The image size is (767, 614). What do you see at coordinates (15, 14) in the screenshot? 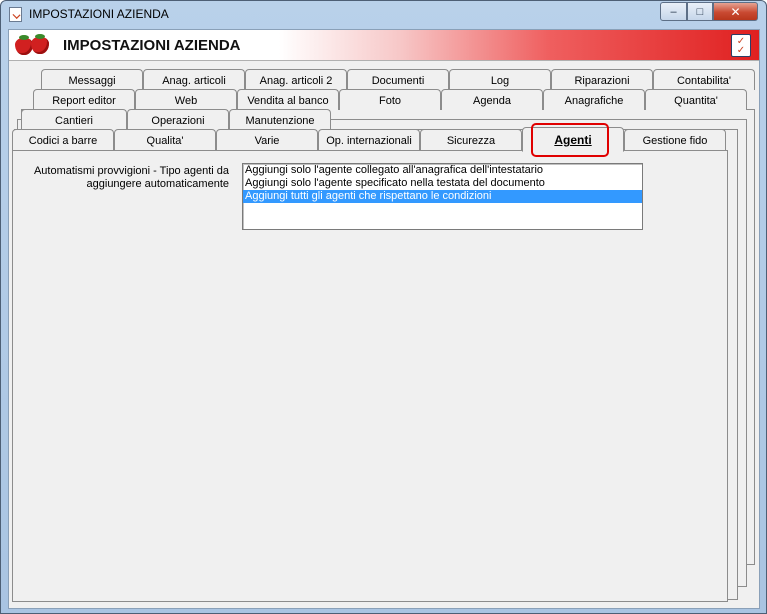
I see `app-icon` at bounding box center [15, 14].